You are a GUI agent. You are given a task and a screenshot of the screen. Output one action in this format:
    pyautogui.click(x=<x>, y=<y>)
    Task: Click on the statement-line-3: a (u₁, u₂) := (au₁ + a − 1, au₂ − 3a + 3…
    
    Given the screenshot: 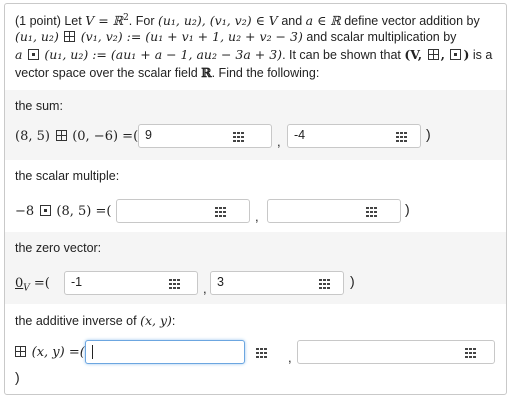 What is the action you would take?
    pyautogui.click(x=254, y=54)
    